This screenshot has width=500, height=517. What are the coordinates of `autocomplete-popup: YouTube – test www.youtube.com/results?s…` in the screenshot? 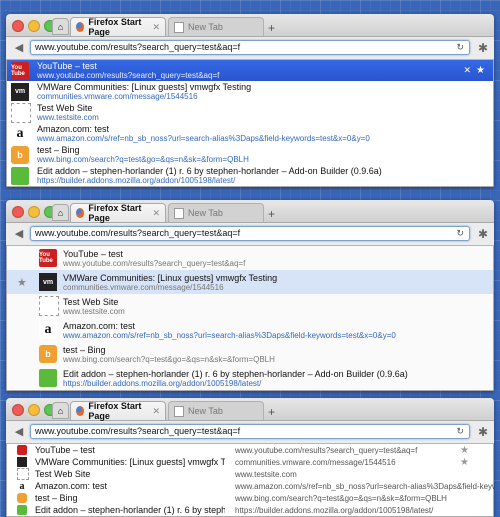 It's located at (250, 480).